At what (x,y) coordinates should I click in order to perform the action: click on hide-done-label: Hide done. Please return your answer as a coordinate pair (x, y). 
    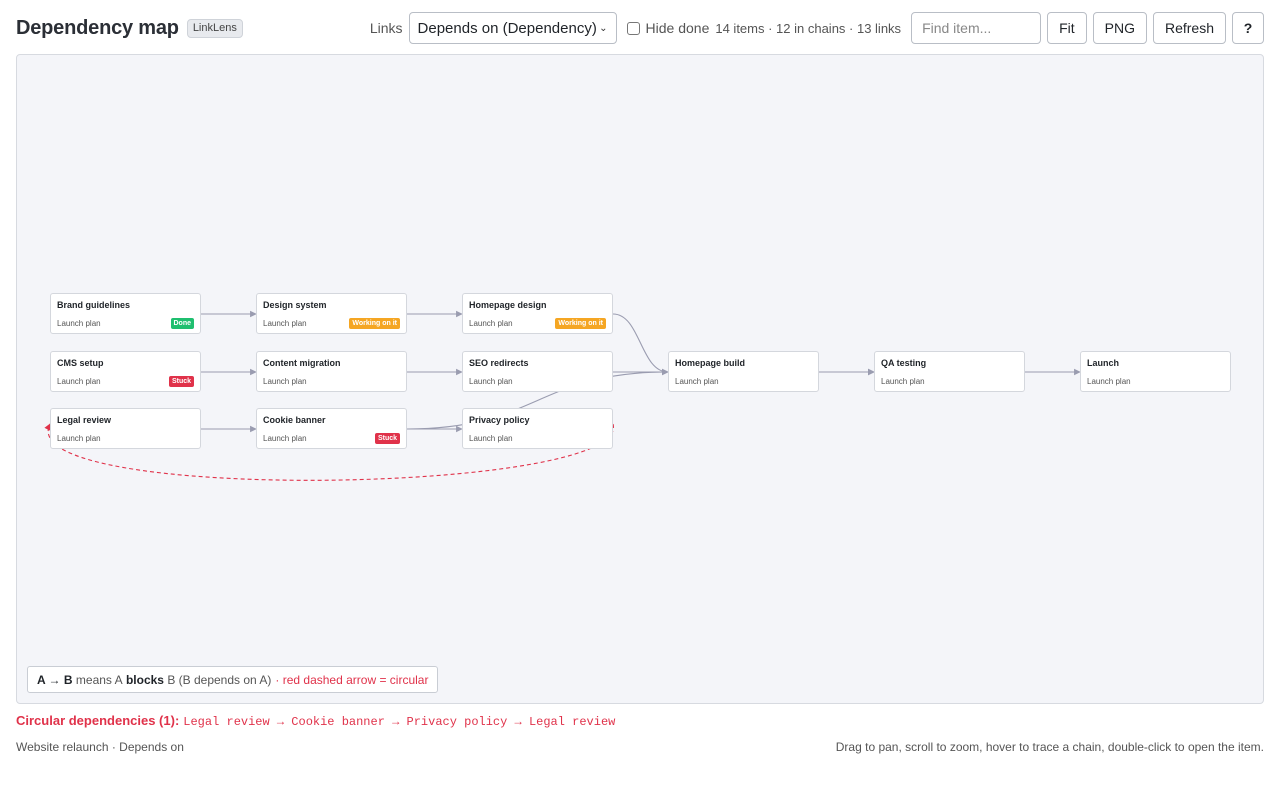
    Looking at the image, I should click on (677, 28).